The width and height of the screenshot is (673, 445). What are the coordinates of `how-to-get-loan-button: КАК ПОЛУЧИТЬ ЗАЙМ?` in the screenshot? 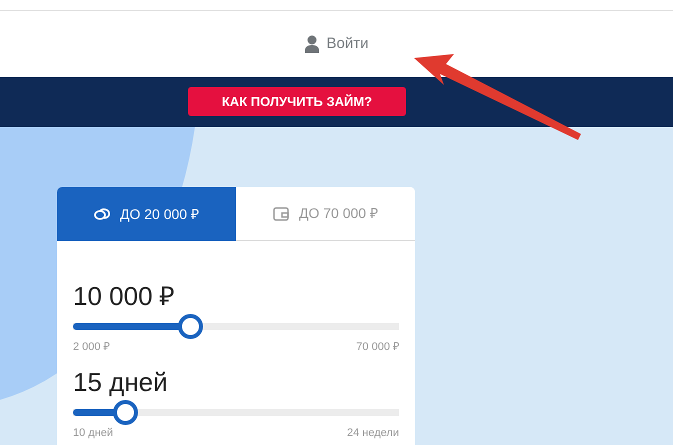 It's located at (297, 101).